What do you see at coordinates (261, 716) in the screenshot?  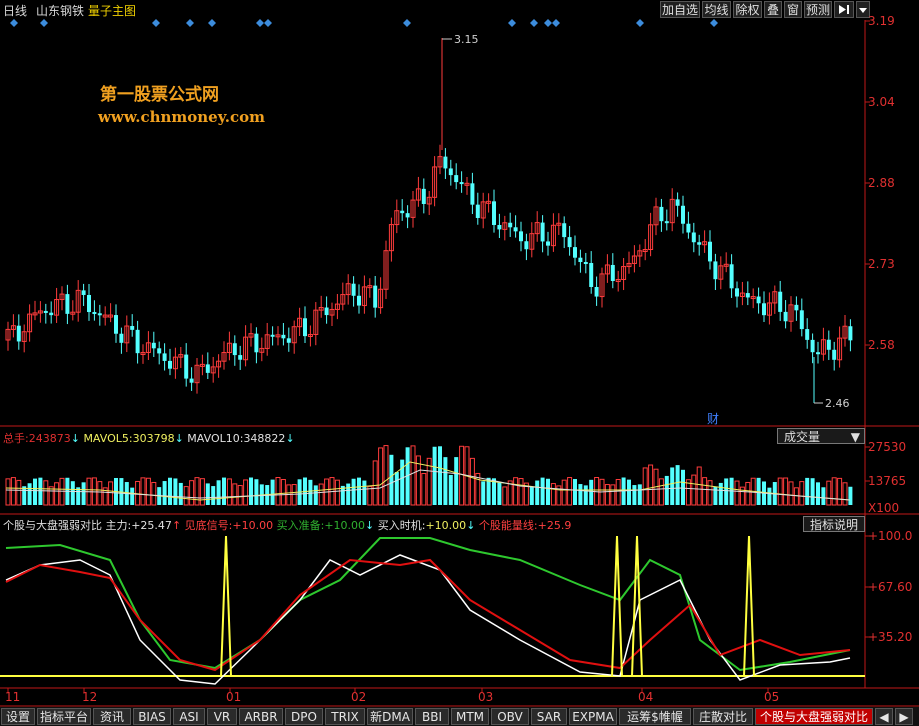 I see `tab-arbr: ARBR` at bounding box center [261, 716].